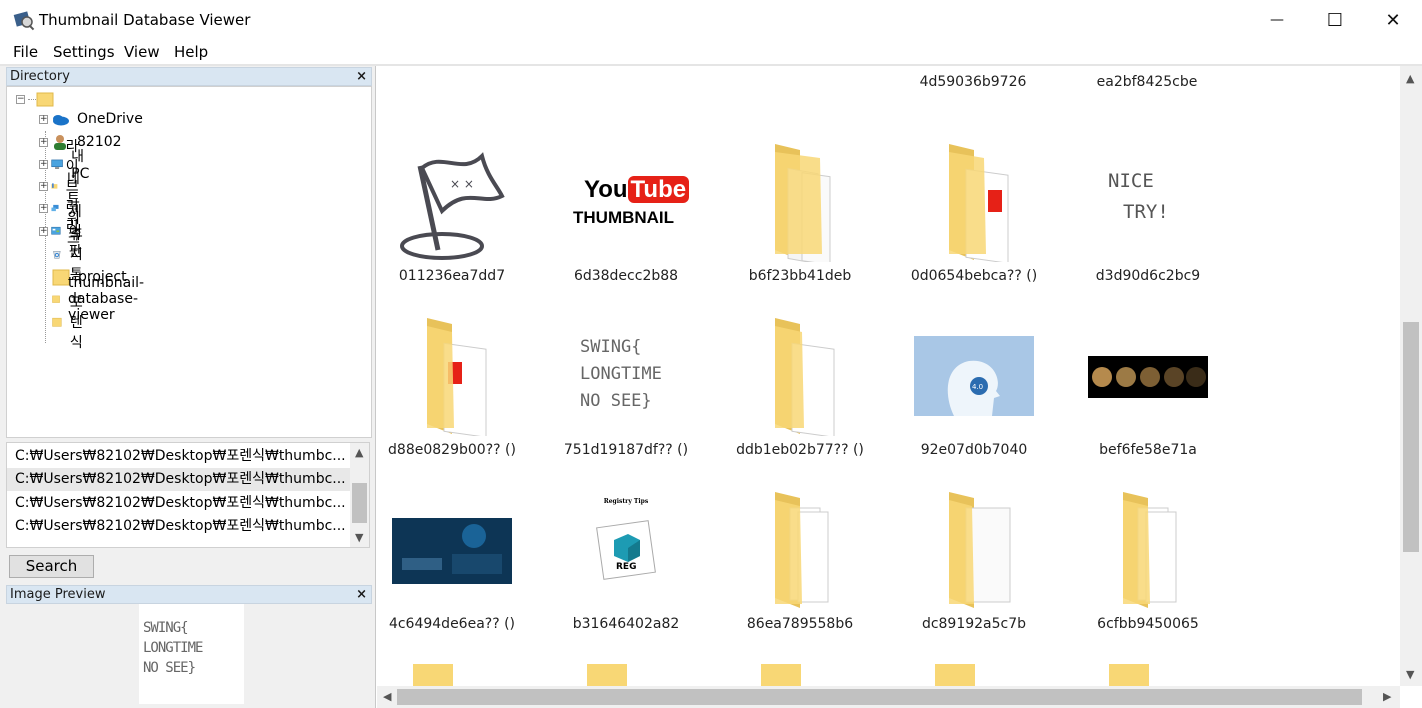 The image size is (1422, 708). What do you see at coordinates (626, 501) in the screenshot?
I see `reg-top-text: Registry Tips` at bounding box center [626, 501].